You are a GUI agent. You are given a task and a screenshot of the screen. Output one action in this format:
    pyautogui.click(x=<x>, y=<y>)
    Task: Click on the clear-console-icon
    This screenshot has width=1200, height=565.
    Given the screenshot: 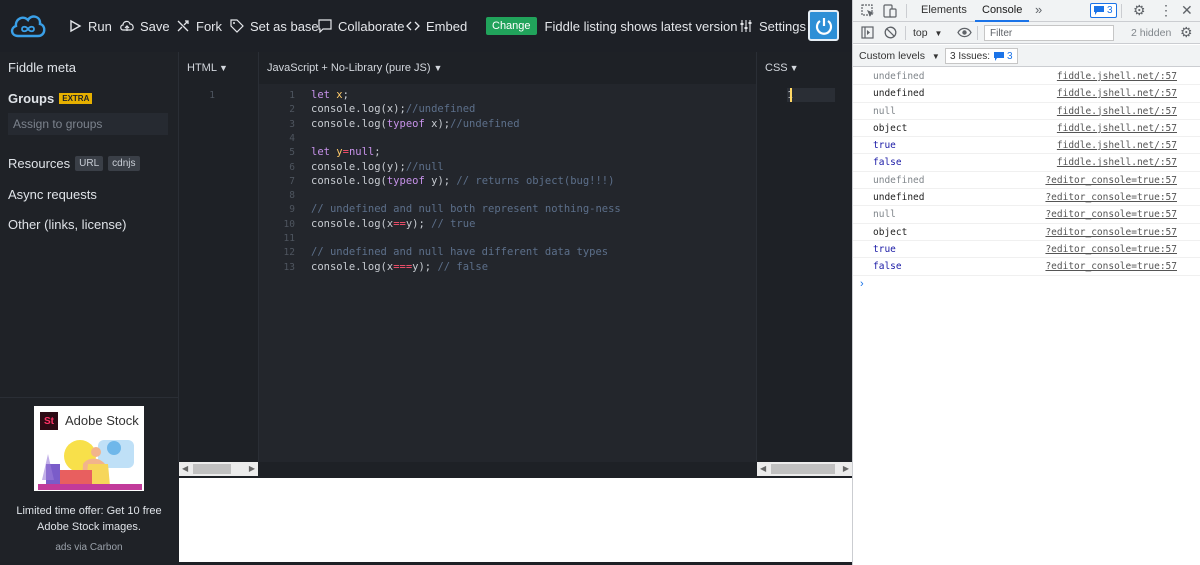 What is the action you would take?
    pyautogui.click(x=890, y=32)
    